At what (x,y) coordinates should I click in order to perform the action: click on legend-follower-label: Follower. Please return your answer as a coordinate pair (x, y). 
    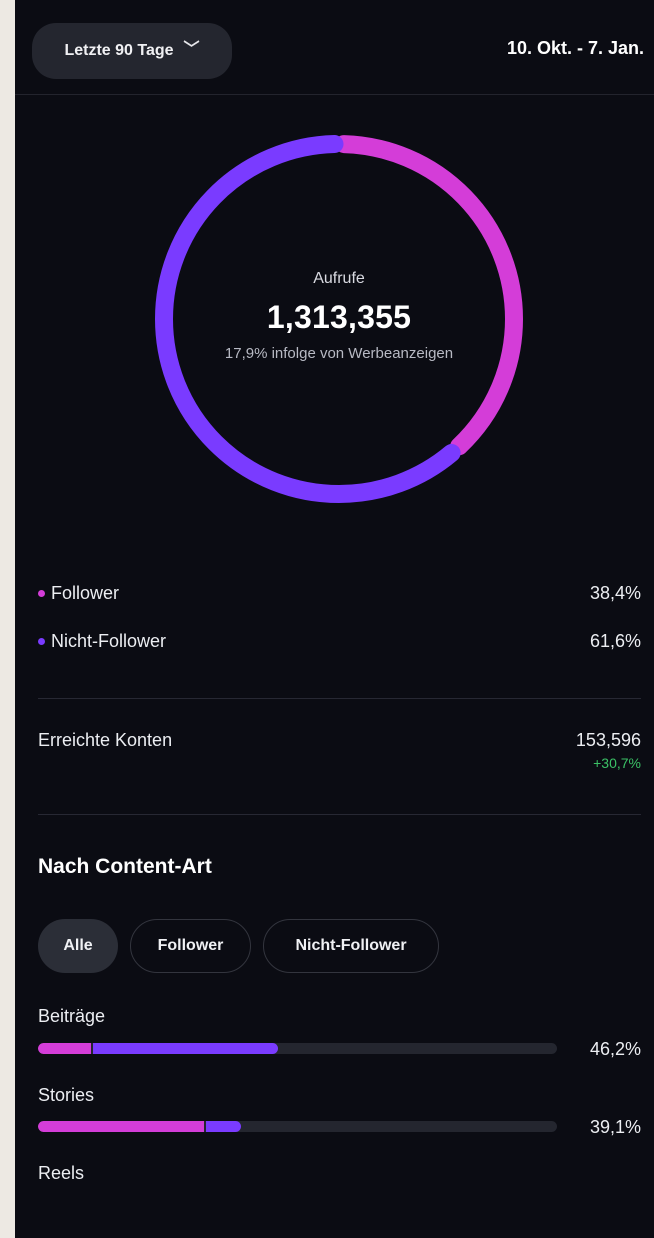
    Looking at the image, I should click on (85, 592).